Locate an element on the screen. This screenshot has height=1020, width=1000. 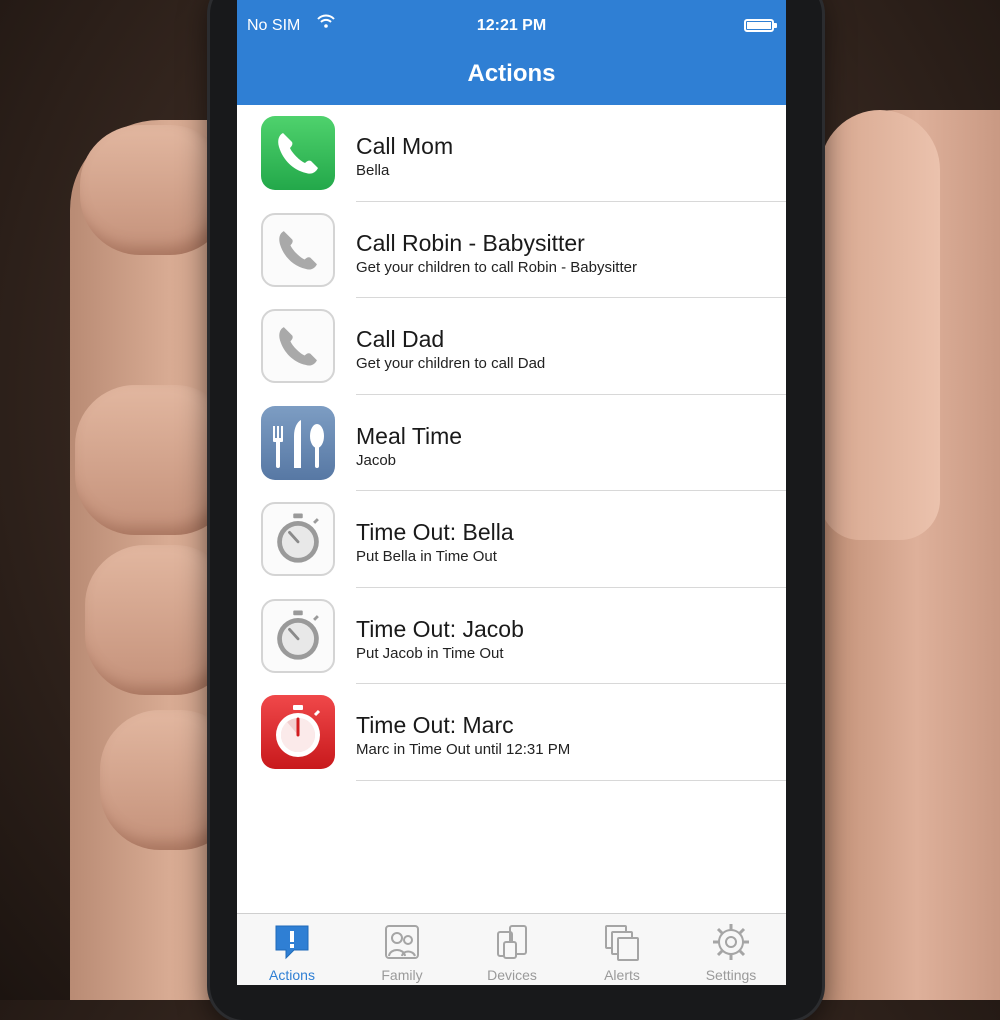
alert-bubble-icon is located at coordinates (292, 942).